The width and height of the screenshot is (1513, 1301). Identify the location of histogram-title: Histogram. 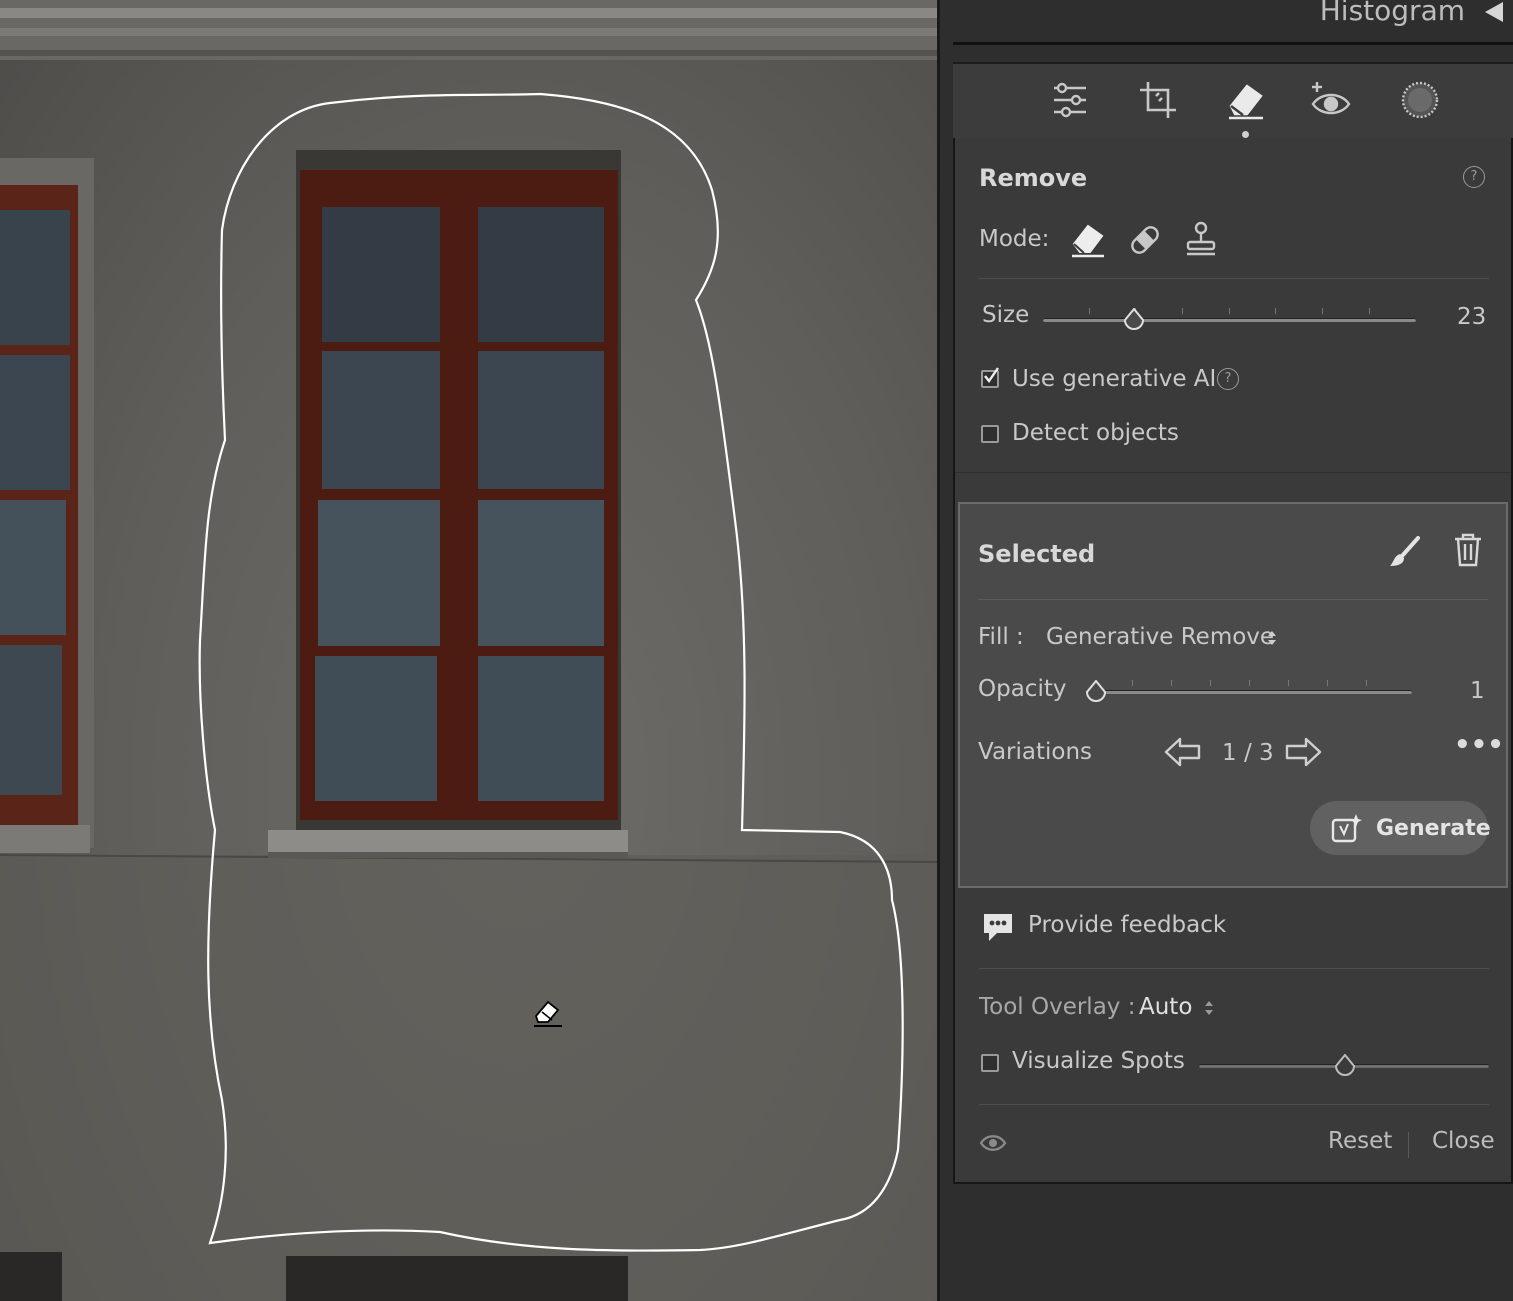
(1392, 13).